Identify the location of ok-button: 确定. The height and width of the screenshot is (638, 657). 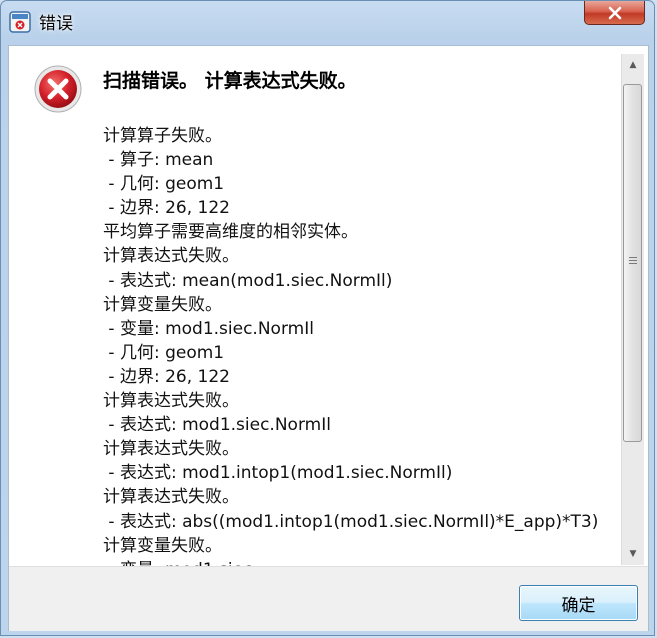
(578, 603).